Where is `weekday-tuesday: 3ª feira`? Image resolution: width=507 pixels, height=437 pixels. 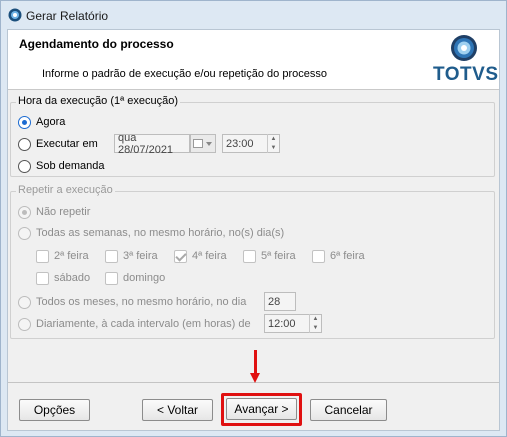 weekday-tuesday: 3ª feira is located at coordinates (131, 256).